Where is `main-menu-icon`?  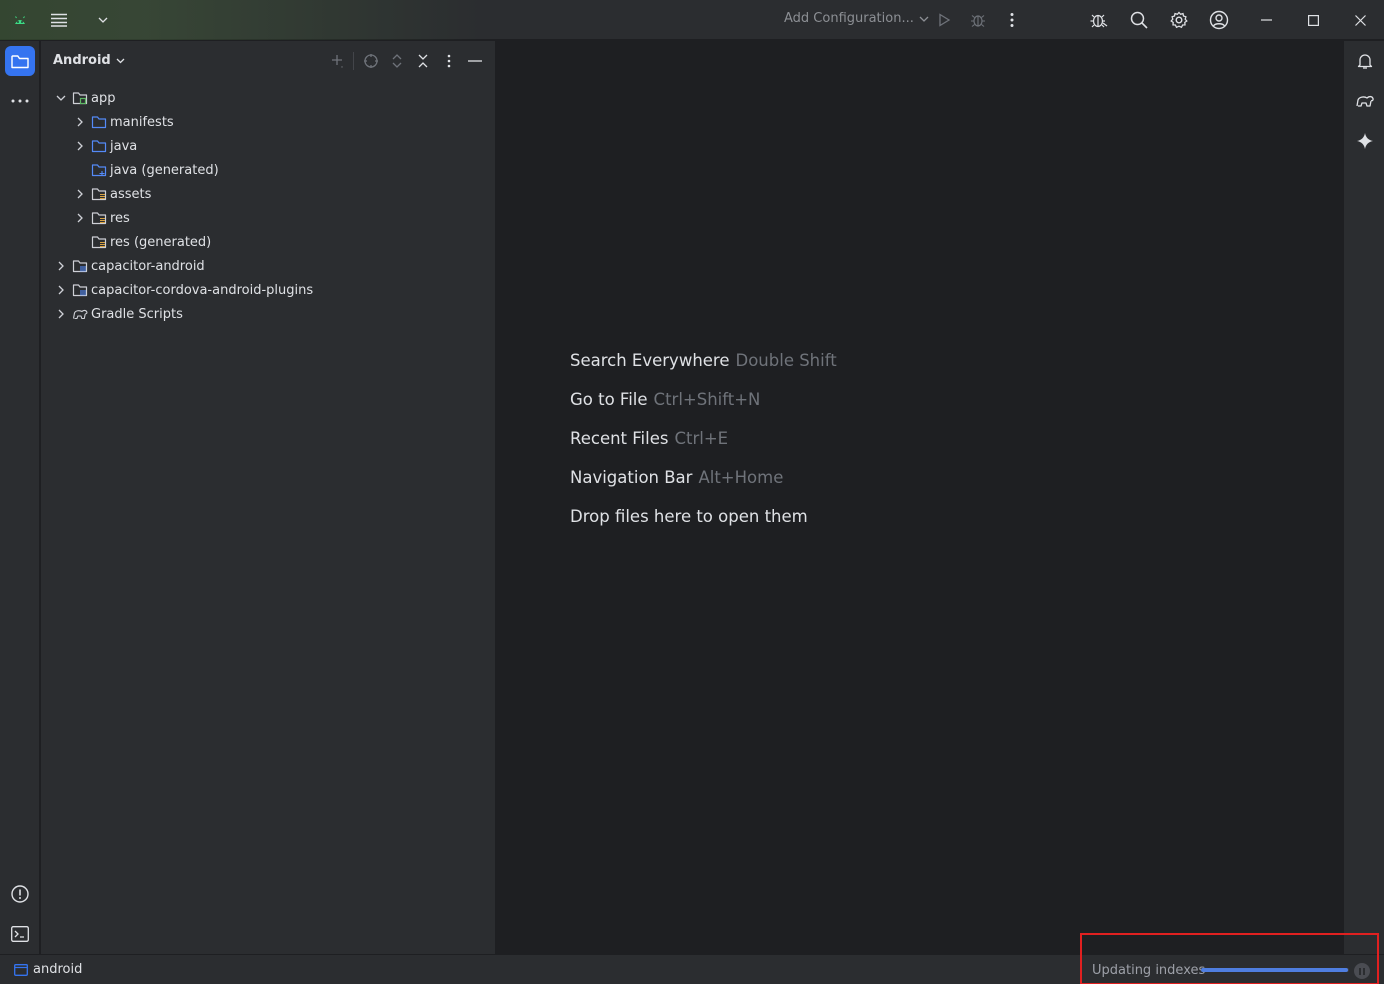
main-menu-icon is located at coordinates (59, 20).